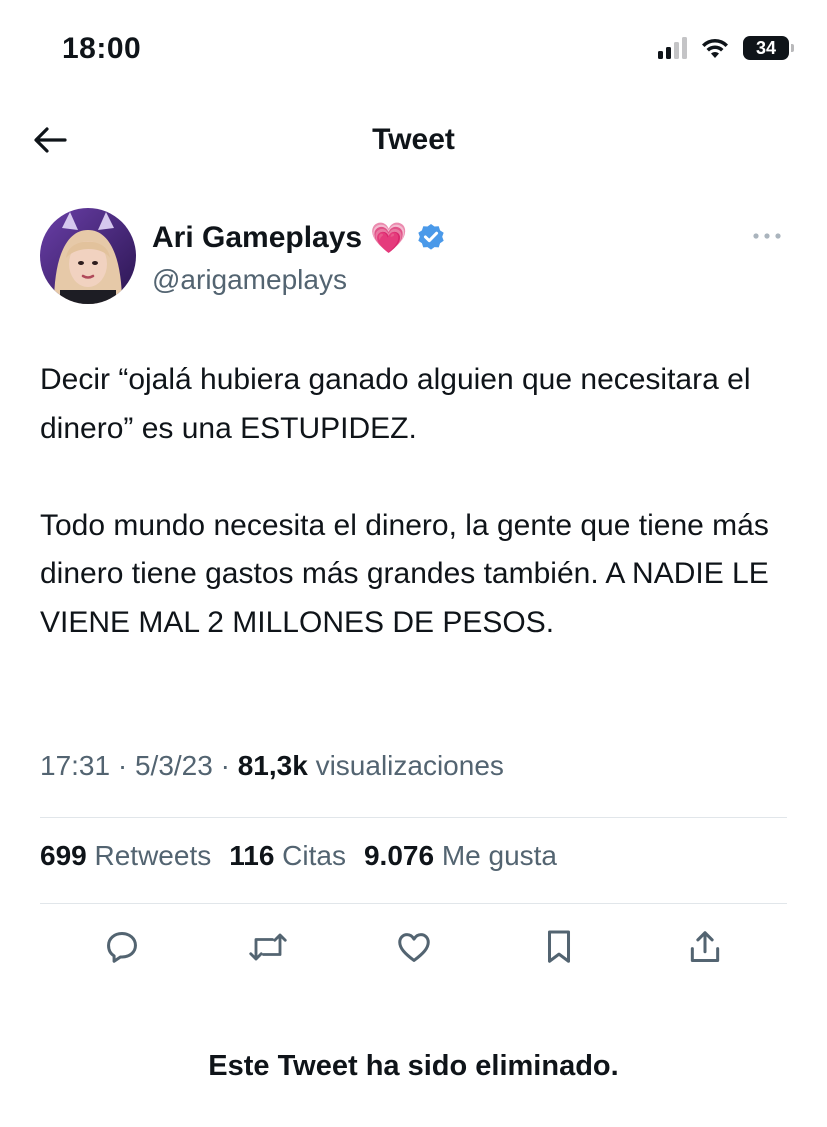 The width and height of the screenshot is (827, 1127). I want to click on action-bar, so click(413, 950).